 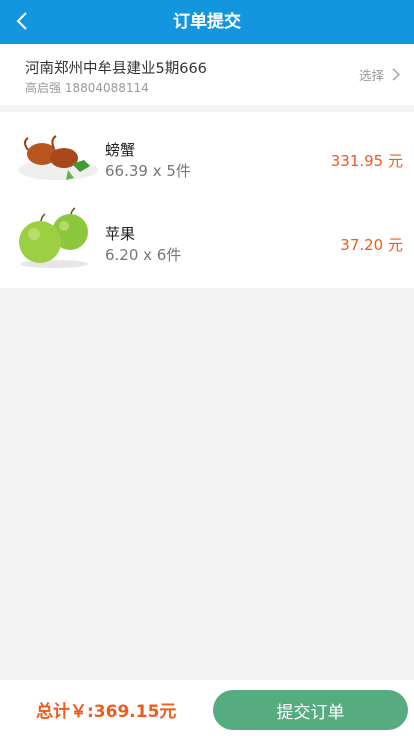 I want to click on list-item: 苹果 6.20 x 6件 37.20 元, so click(x=207, y=238).